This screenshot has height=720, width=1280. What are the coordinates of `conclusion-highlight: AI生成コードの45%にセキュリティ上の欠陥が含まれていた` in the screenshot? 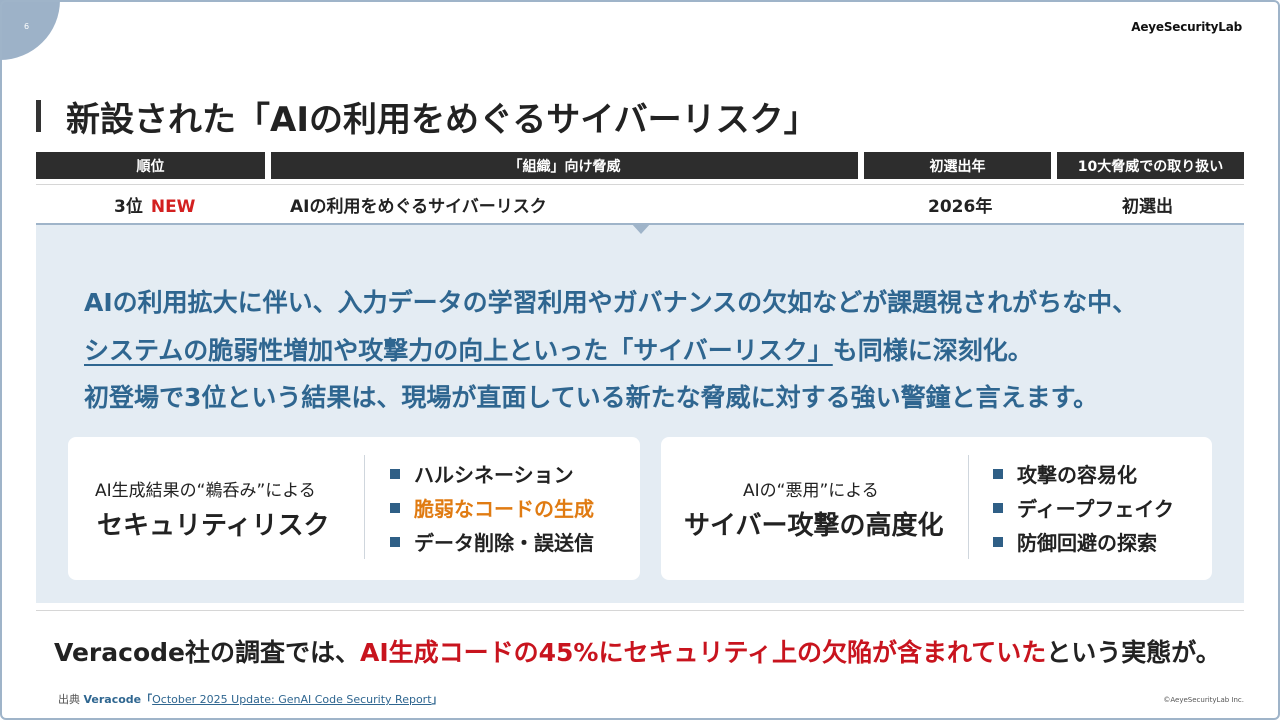 It's located at (703, 652).